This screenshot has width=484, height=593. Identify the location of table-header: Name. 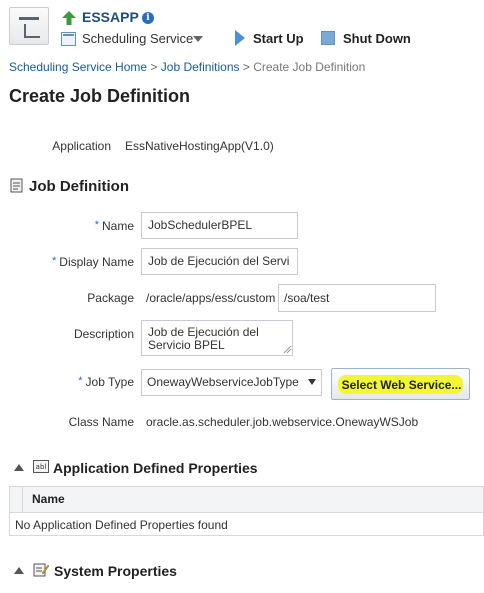
(246, 500).